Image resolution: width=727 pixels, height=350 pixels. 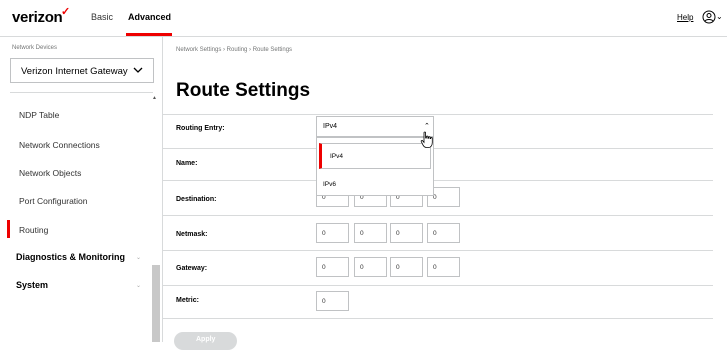 I want to click on sidebar-item-port-configuration: Port Configuration, so click(x=53, y=201).